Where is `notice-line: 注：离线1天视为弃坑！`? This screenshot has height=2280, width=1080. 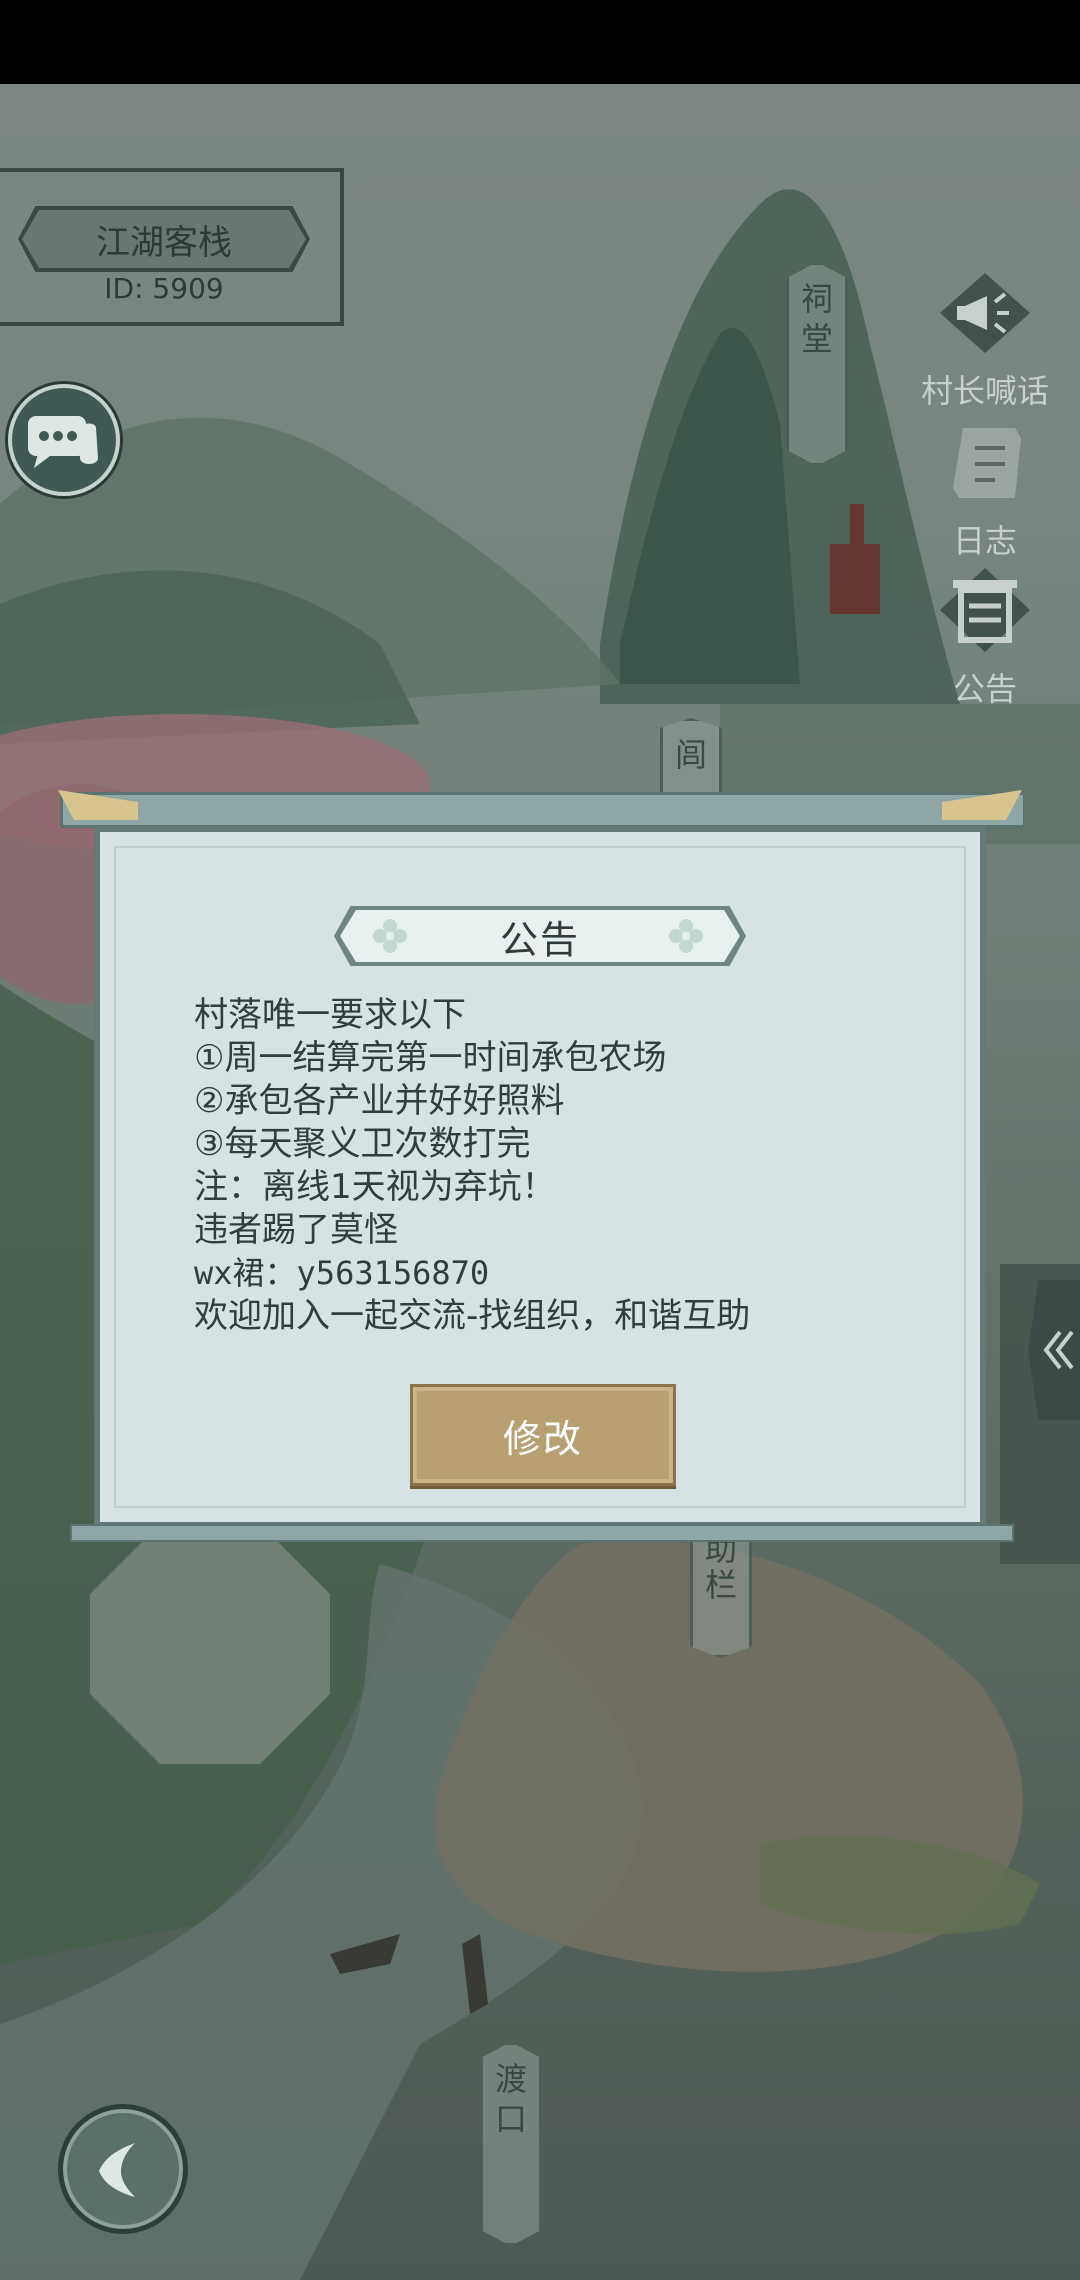
notice-line: 注：离线1天视为弃坑！ is located at coordinates (375, 1187).